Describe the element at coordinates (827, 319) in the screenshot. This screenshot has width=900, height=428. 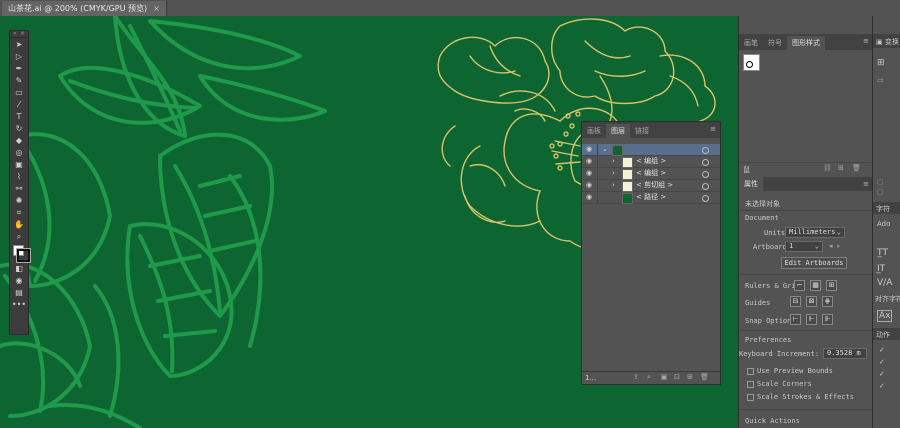
I see `snap-to-pixel-icon: ⊪` at that location.